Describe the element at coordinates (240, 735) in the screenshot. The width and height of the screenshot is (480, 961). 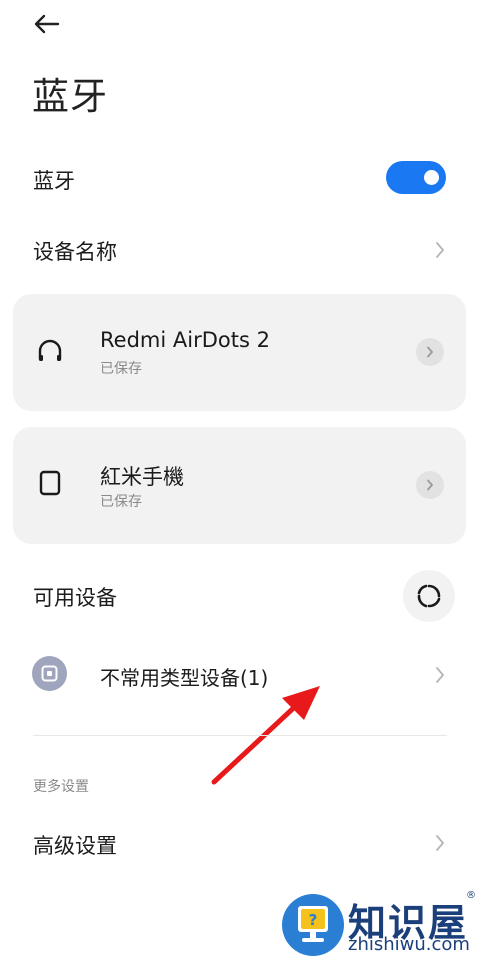
I see `divider` at that location.